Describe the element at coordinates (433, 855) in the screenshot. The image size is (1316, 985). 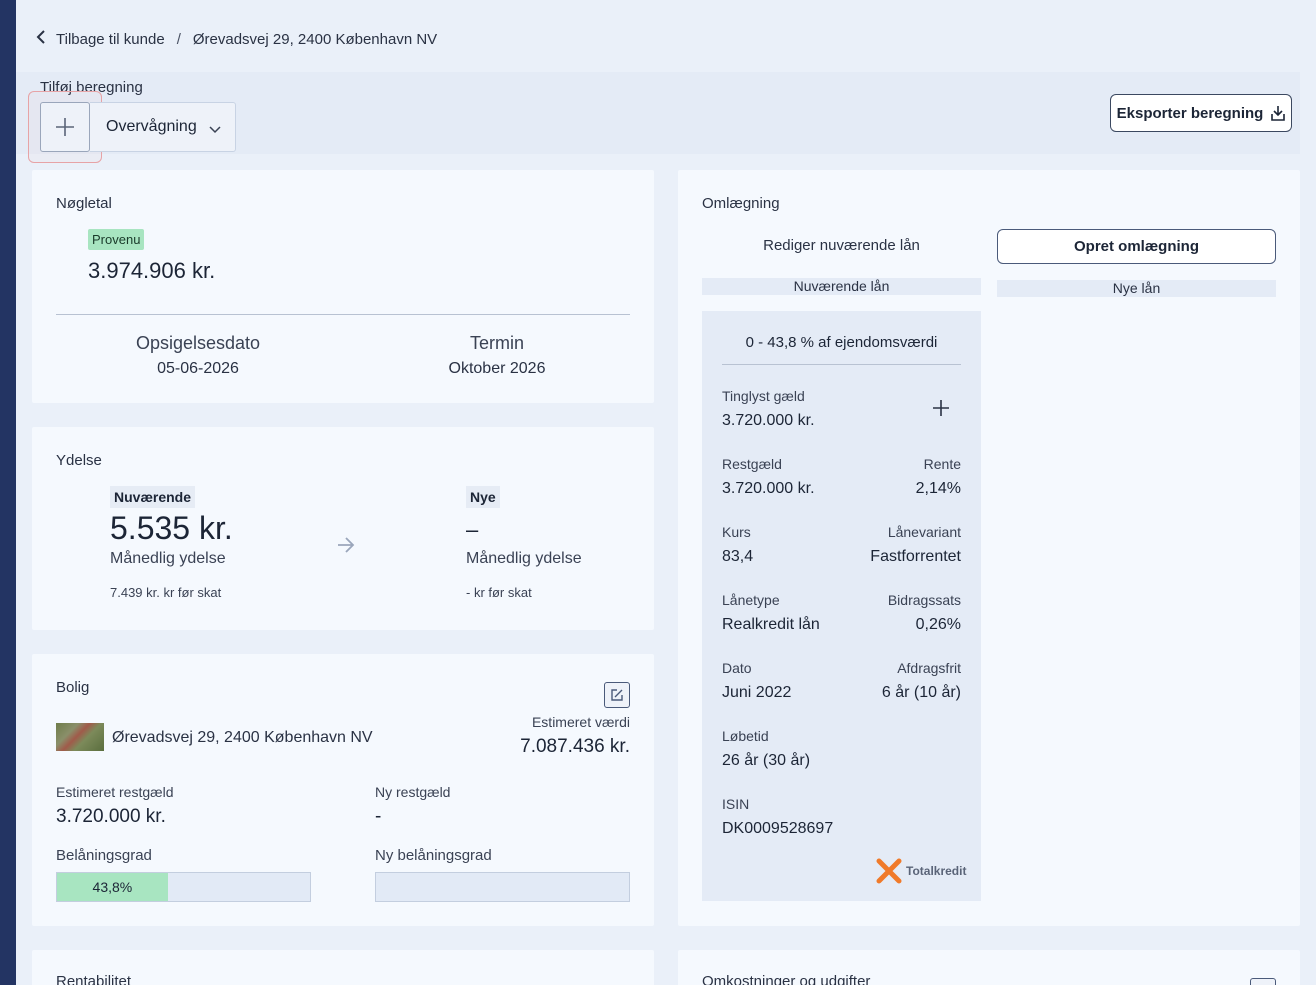
I see `ny-belaaningsgrad-label: Ny belåningsgrad` at that location.